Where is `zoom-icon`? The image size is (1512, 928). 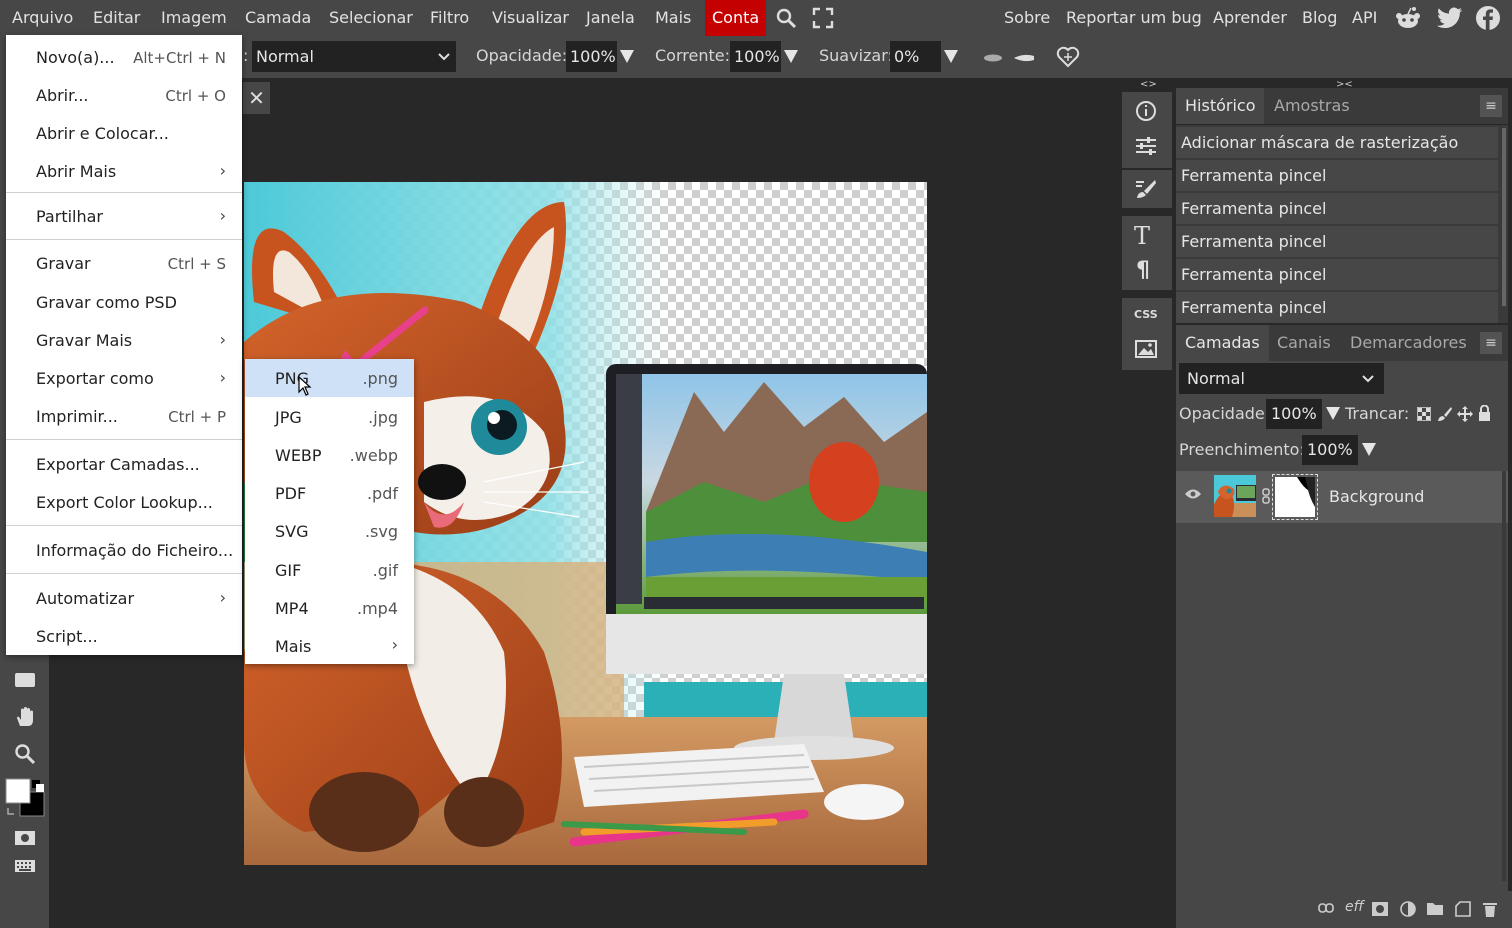 zoom-icon is located at coordinates (25, 754).